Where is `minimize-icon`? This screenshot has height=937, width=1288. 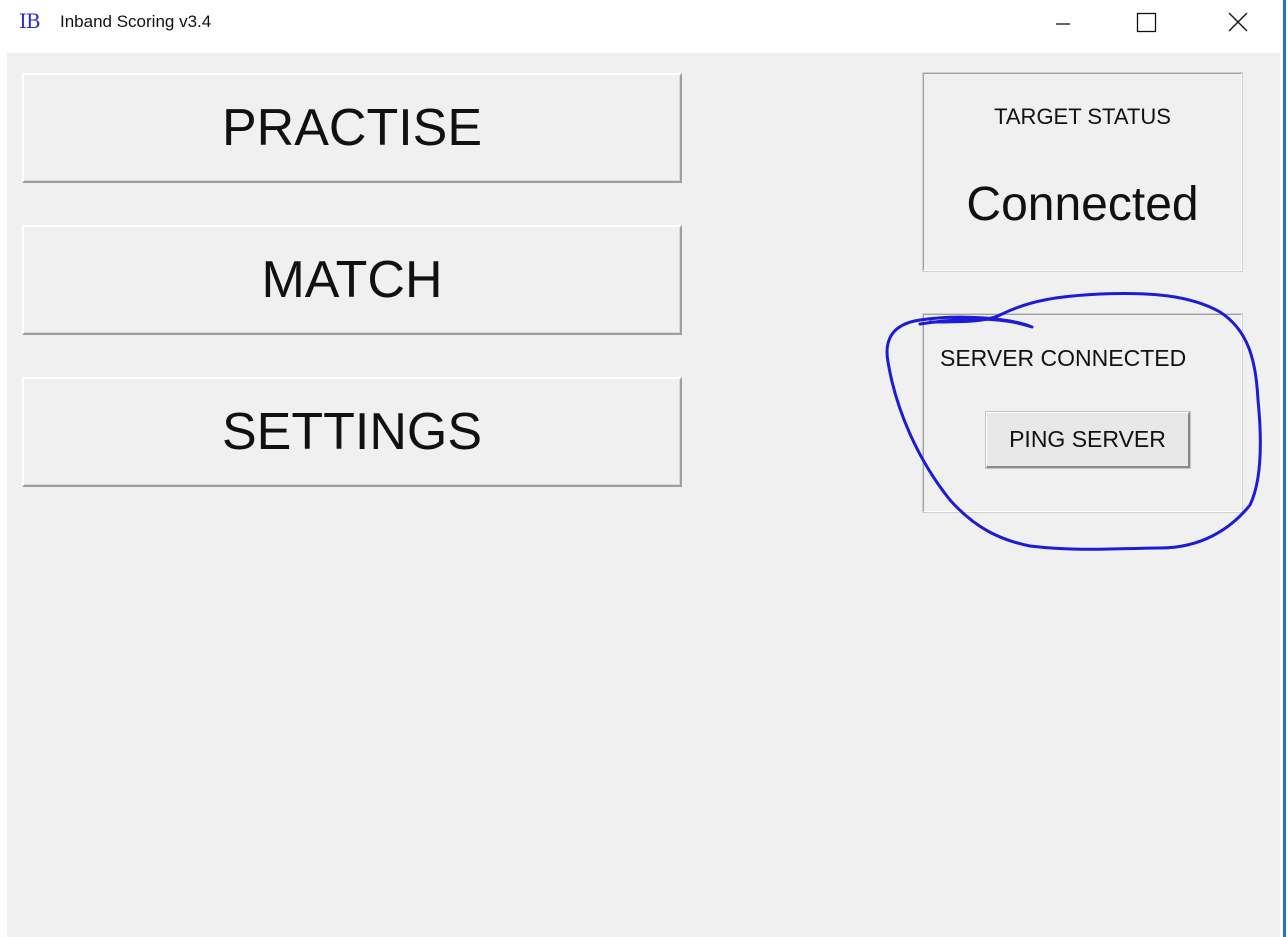
minimize-icon is located at coordinates (1063, 24).